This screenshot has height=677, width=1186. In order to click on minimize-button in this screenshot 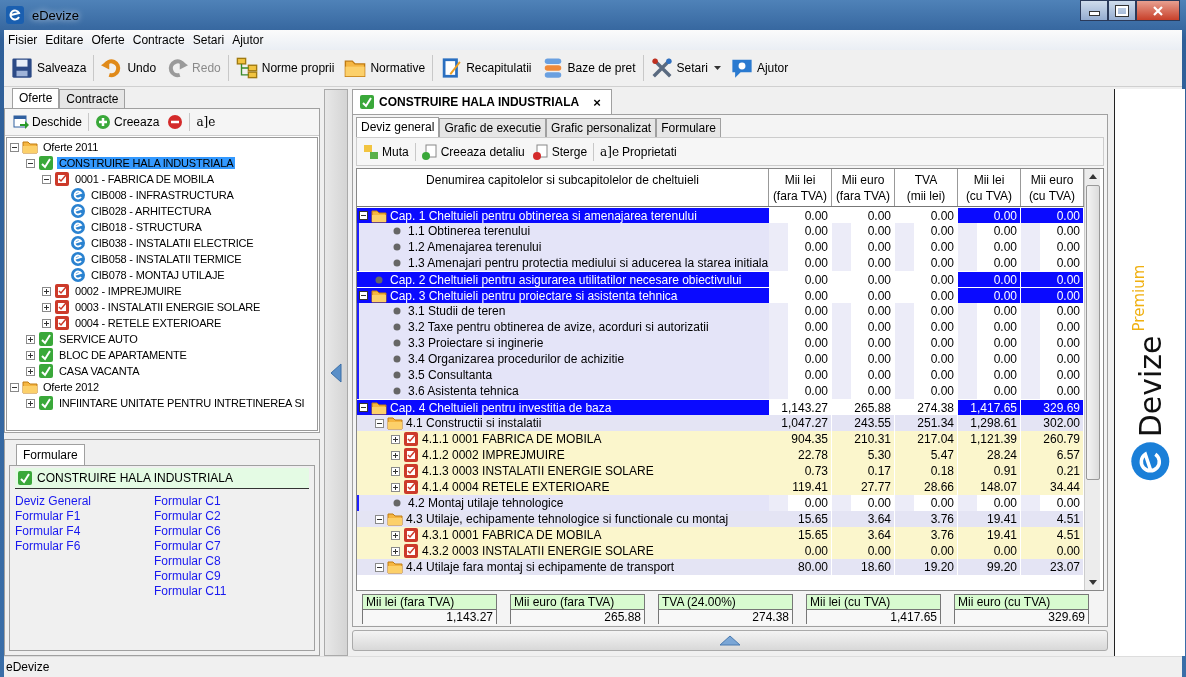, I will do `click(1094, 10)`.